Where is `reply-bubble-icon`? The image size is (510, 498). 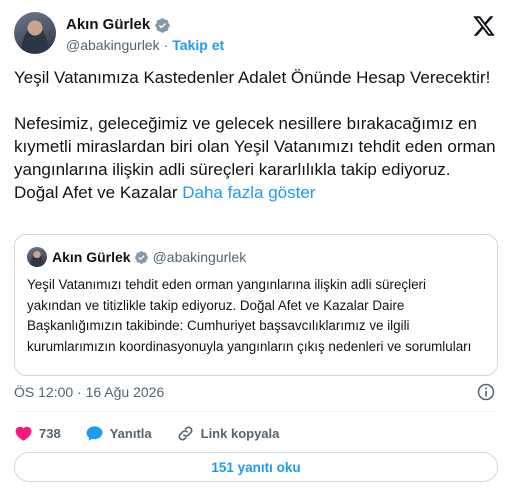
reply-bubble-icon is located at coordinates (94, 433).